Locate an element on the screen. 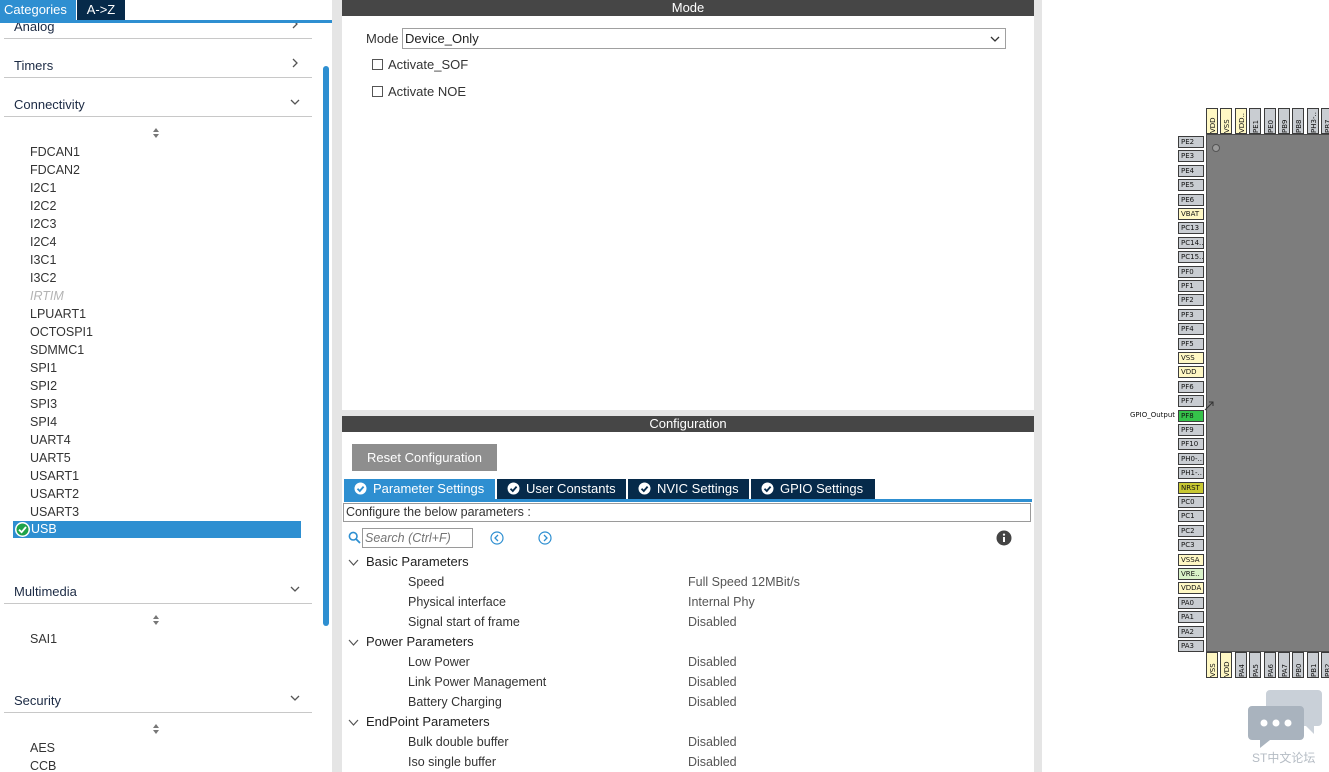  pin-pe0: PE0 is located at coordinates (1269, 121).